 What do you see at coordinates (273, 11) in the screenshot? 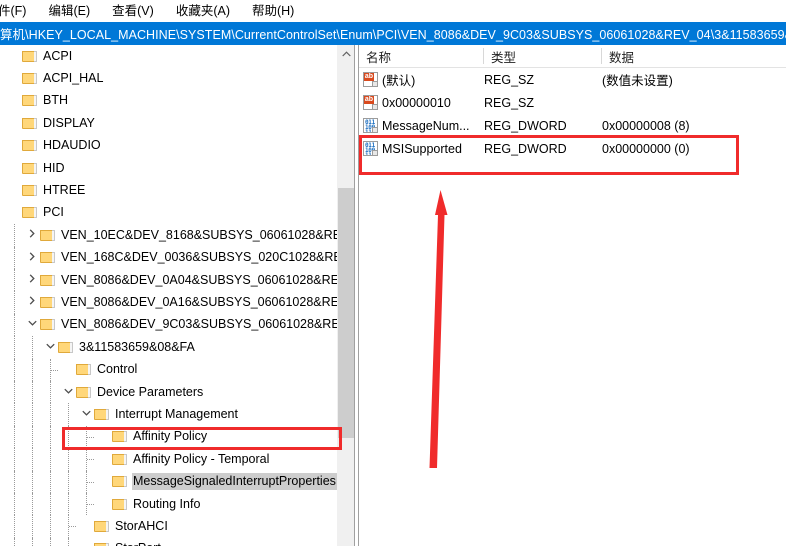
I see `menu-help: 帮助(H)` at bounding box center [273, 11].